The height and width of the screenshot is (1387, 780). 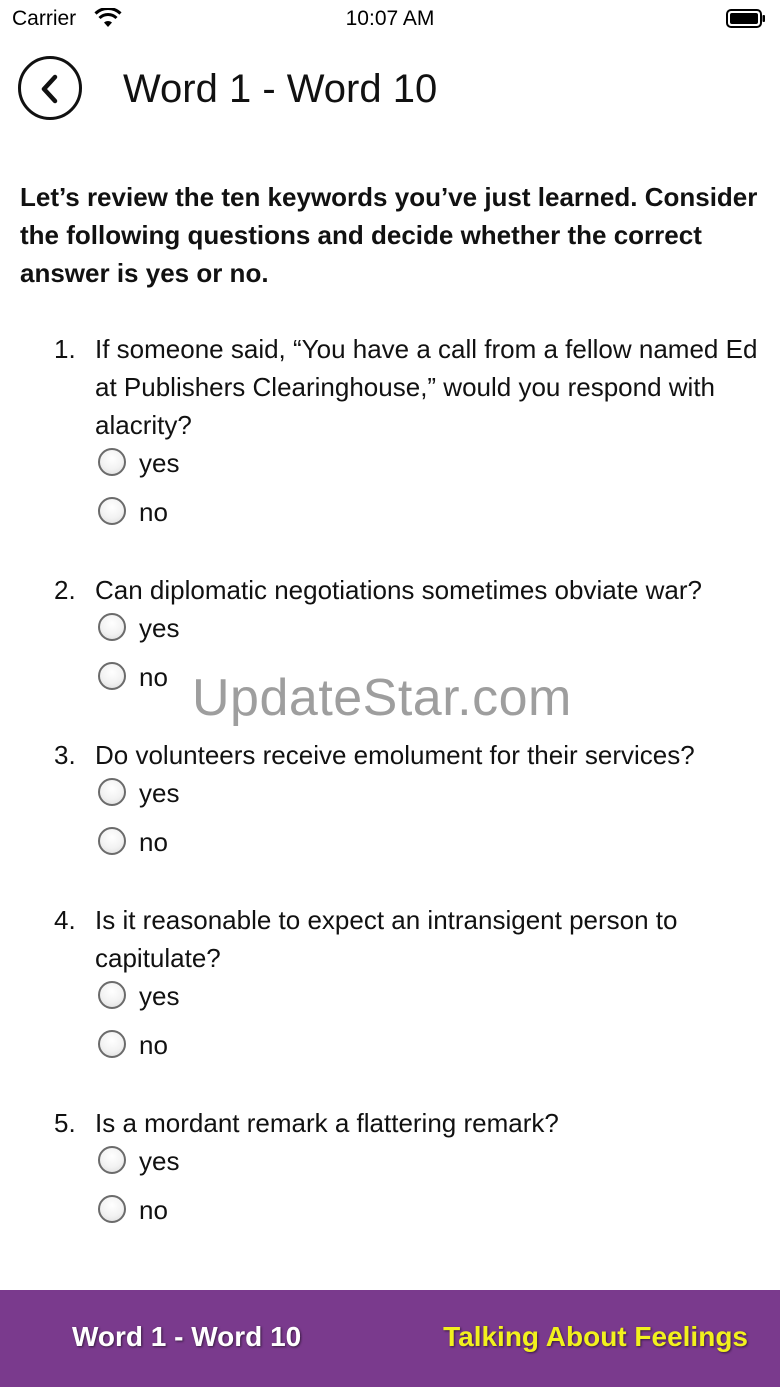 I want to click on header: Word 1 - Word 10, so click(x=390, y=91).